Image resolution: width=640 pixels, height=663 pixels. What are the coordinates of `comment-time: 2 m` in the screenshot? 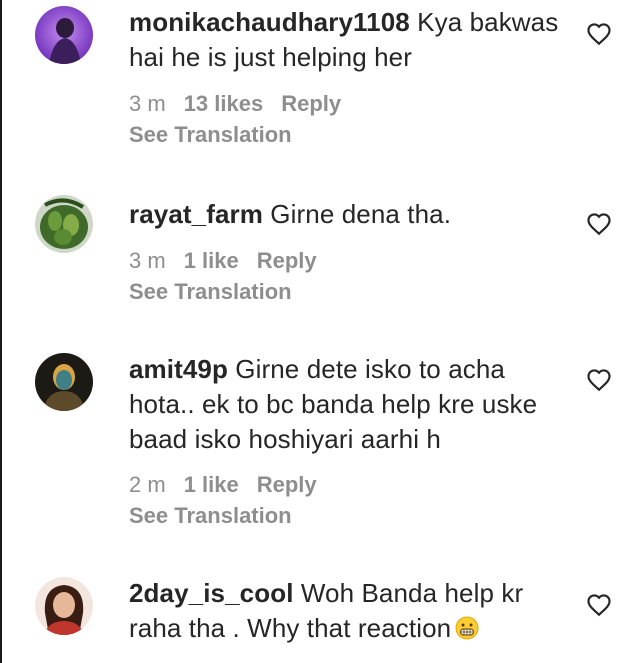 It's located at (147, 484).